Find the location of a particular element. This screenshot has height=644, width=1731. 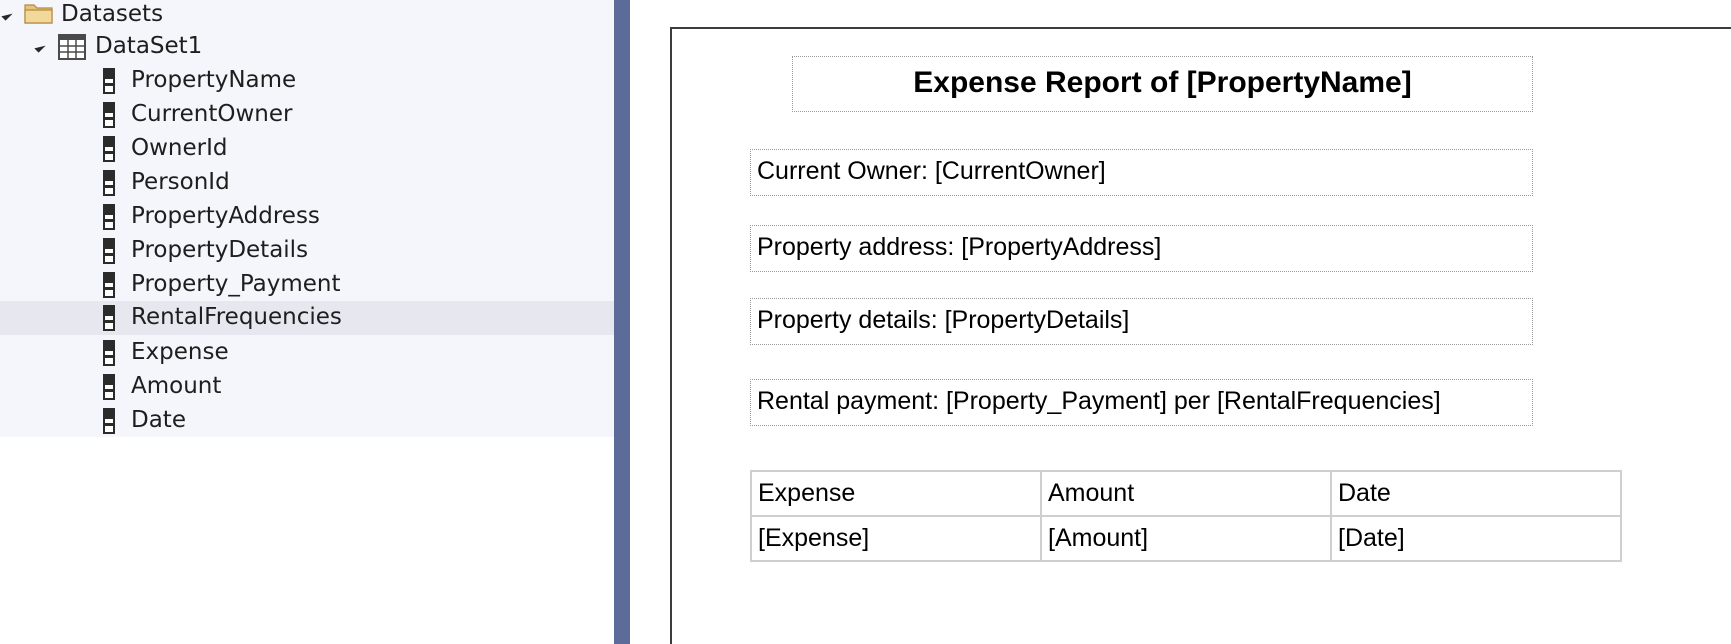

table-detail-cell: [Date] is located at coordinates (1476, 538).